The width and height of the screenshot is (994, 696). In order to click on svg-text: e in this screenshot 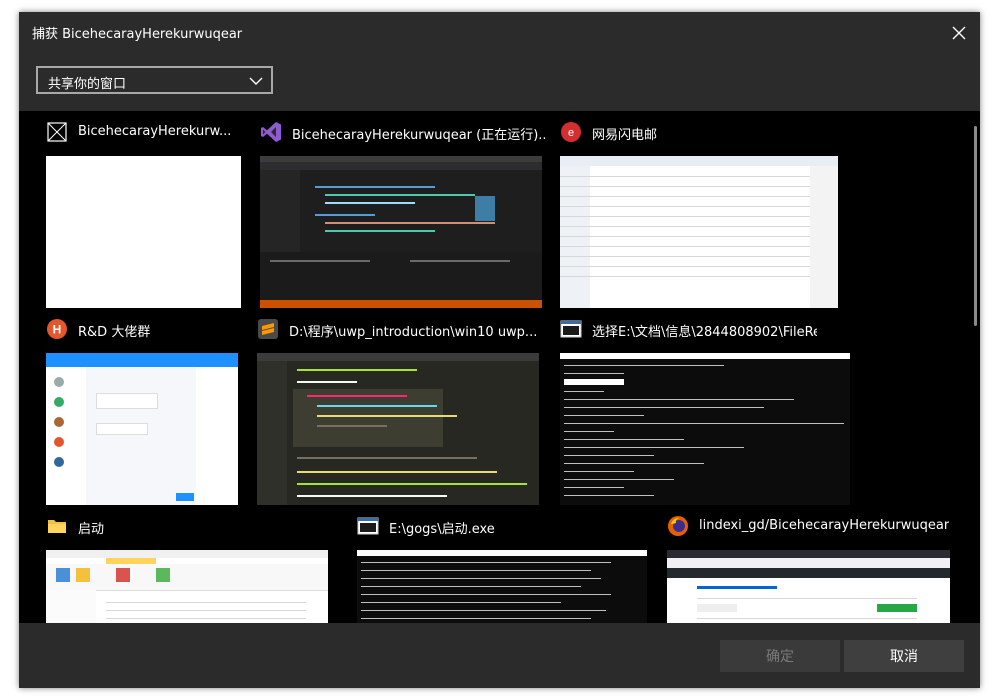, I will do `click(571, 133)`.